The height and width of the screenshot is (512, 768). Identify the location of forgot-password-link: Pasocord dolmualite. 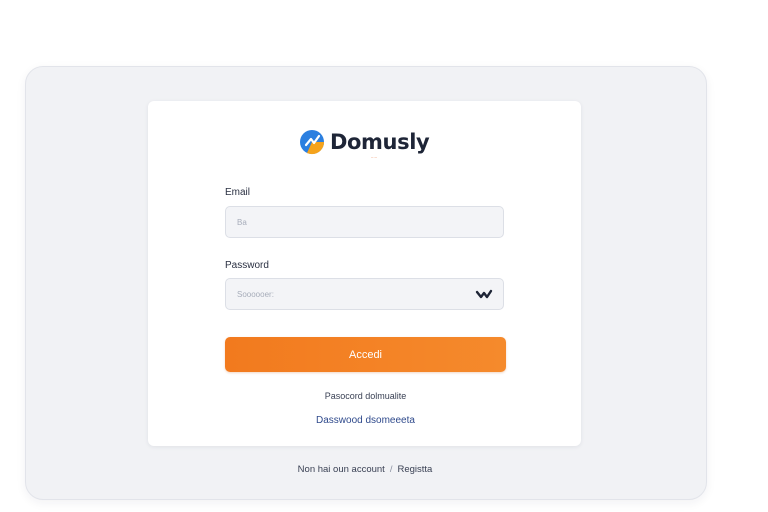
(365, 396).